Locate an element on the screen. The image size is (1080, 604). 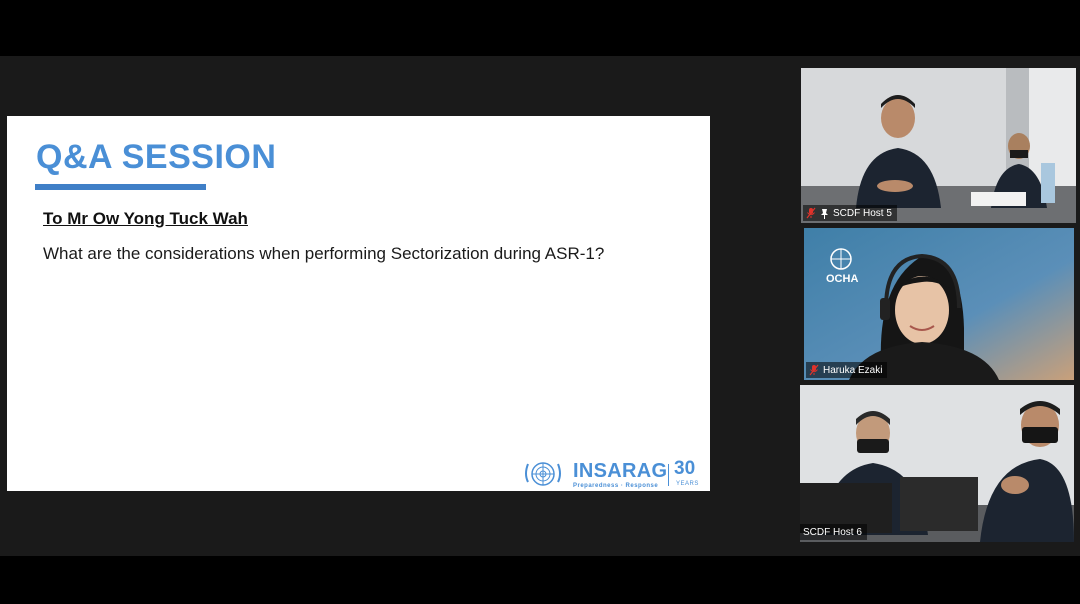
participant-name-tag: SCDF Host 5 is located at coordinates (850, 213).